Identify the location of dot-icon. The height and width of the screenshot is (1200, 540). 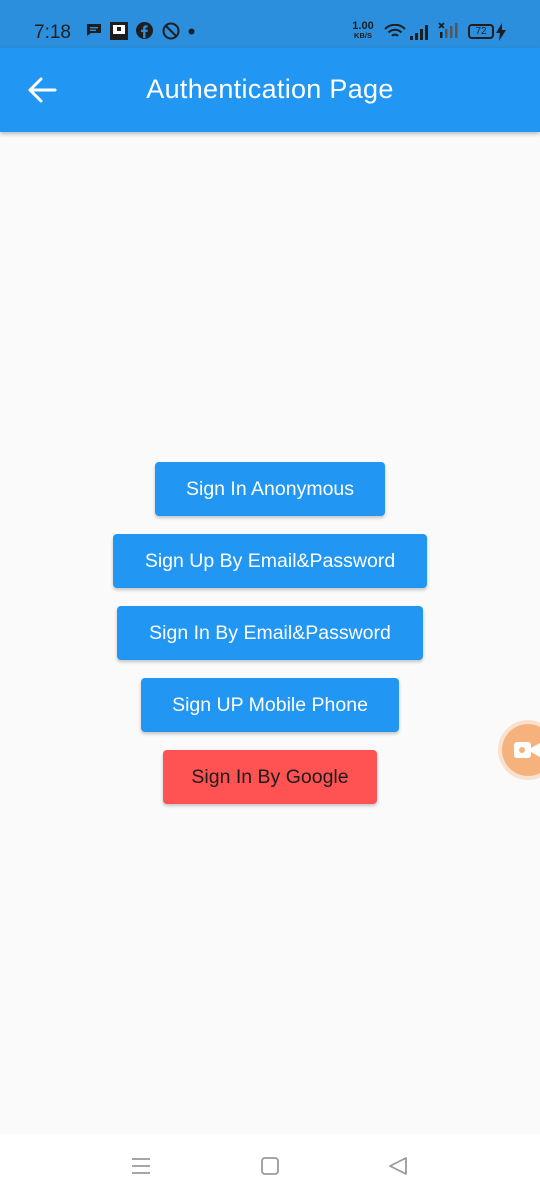
(191, 31).